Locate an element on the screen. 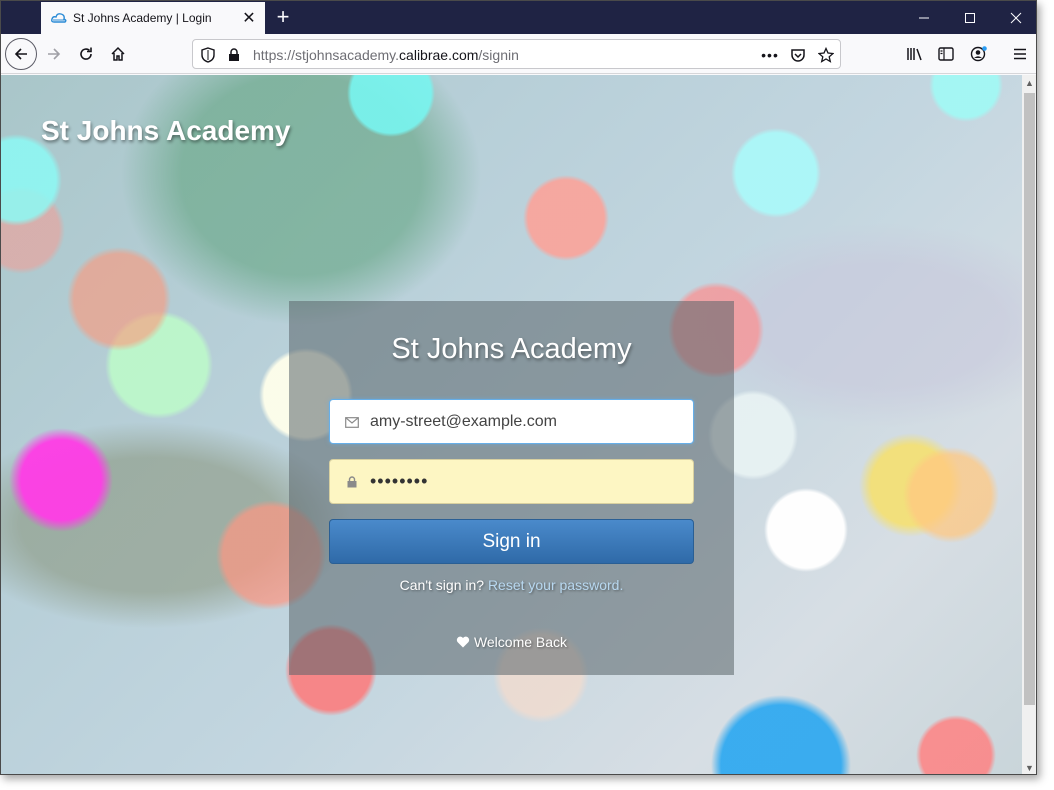  pocket-icon is located at coordinates (798, 55).